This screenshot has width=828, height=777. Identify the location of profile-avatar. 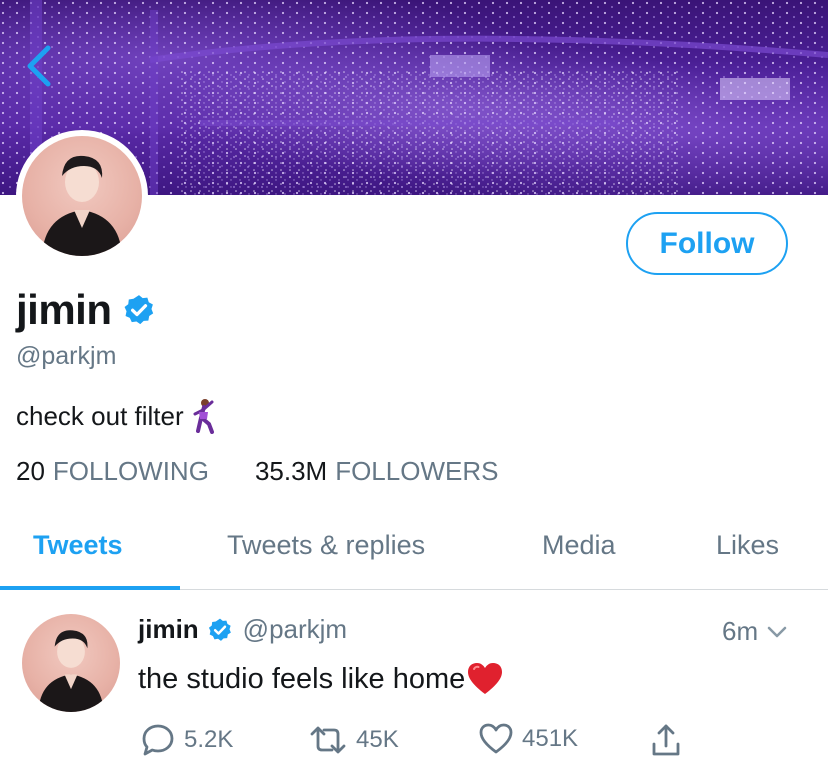
(82, 196).